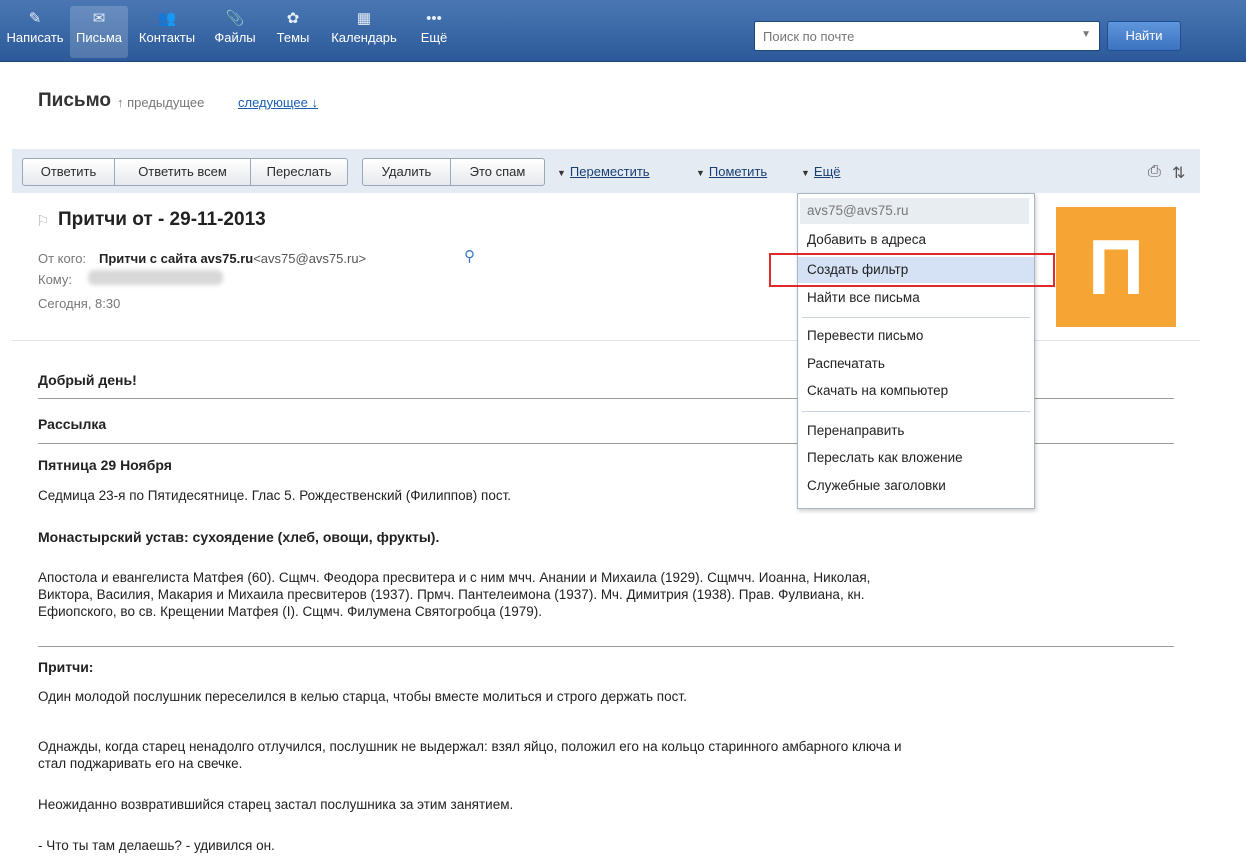 The image size is (1246, 859). Describe the element at coordinates (140, 763) in the screenshot. I see `parable-paragraph-2-line-2: стал поджаривать его на свечке.` at that location.